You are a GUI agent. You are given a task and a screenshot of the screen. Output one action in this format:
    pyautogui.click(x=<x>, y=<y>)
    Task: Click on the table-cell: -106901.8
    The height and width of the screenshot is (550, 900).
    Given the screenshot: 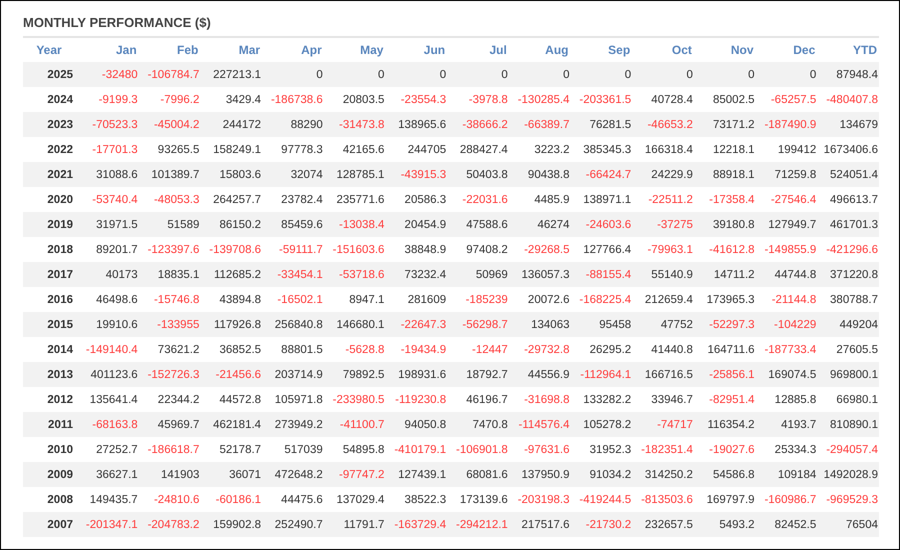 What is the action you would take?
    pyautogui.click(x=478, y=449)
    